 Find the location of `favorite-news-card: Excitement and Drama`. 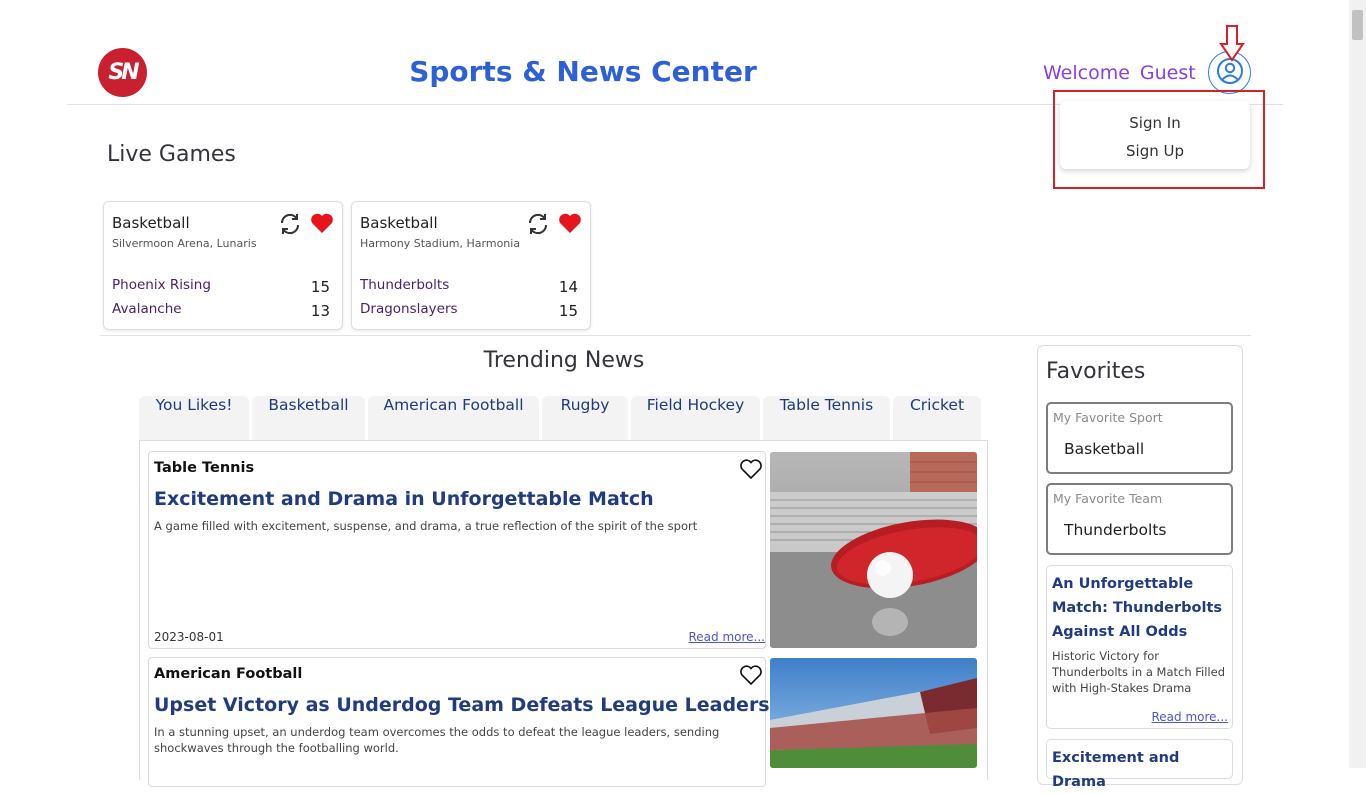

favorite-news-card: Excitement and Drama is located at coordinates (1139, 764).